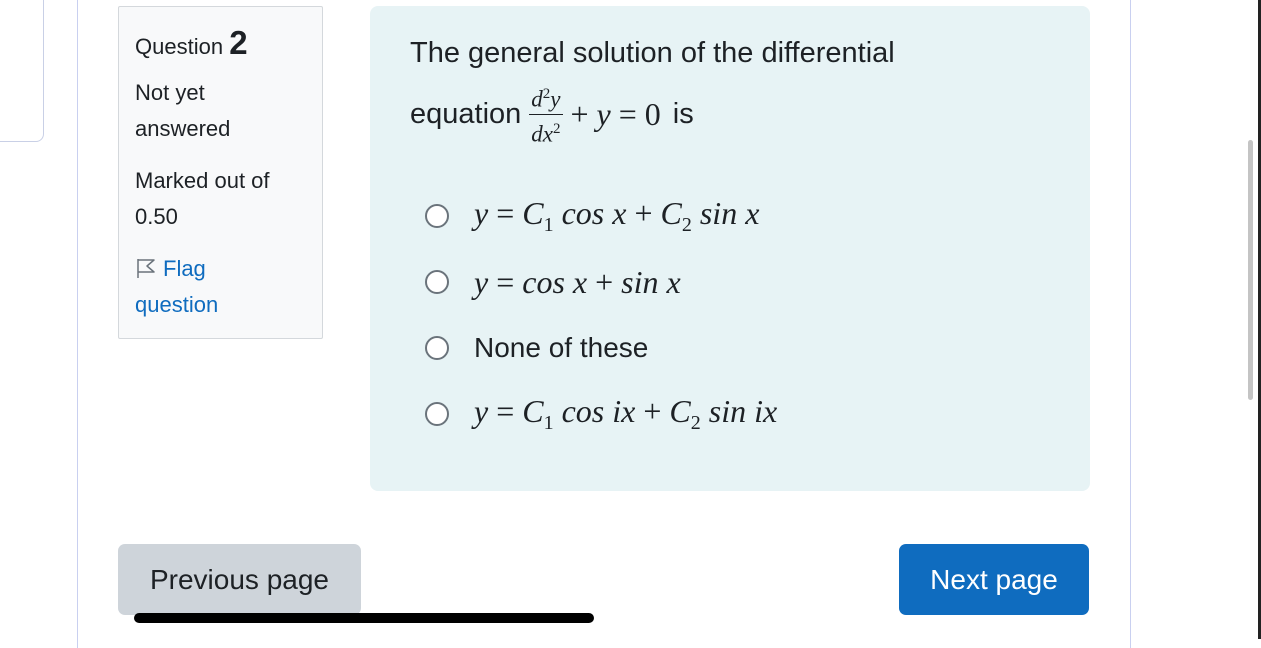  What do you see at coordinates (156, 216) in the screenshot?
I see `grade-line-2: 0.50` at bounding box center [156, 216].